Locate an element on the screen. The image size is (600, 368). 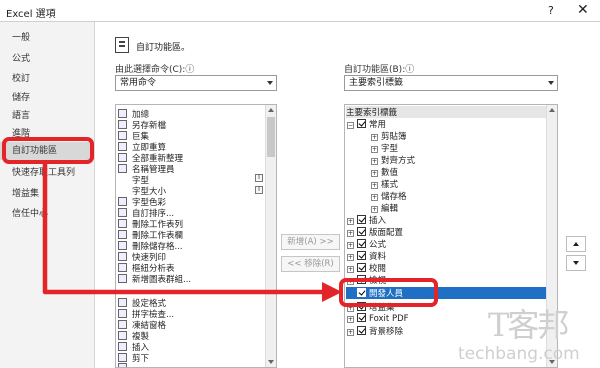
watermark-url: techbang.com is located at coordinates (519, 354).